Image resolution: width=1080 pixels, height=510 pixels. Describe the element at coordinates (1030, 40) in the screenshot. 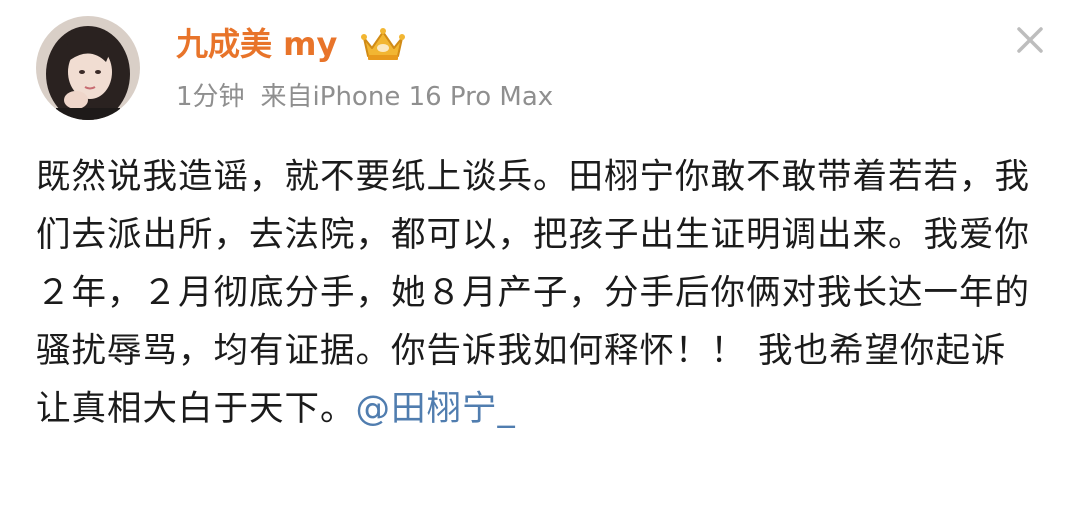

I see `close-icon` at that location.